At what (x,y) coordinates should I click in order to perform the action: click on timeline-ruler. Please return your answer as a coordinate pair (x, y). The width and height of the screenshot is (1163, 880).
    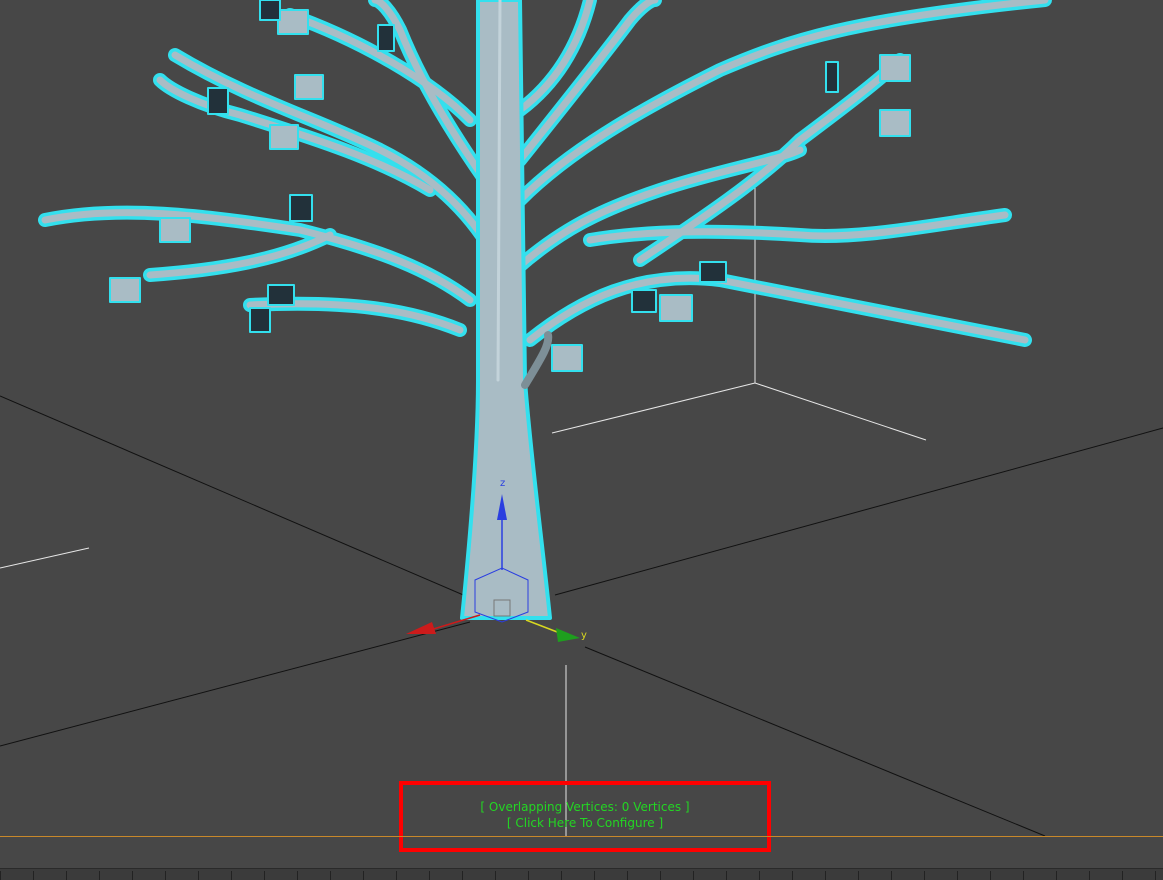
    Looking at the image, I should click on (581, 874).